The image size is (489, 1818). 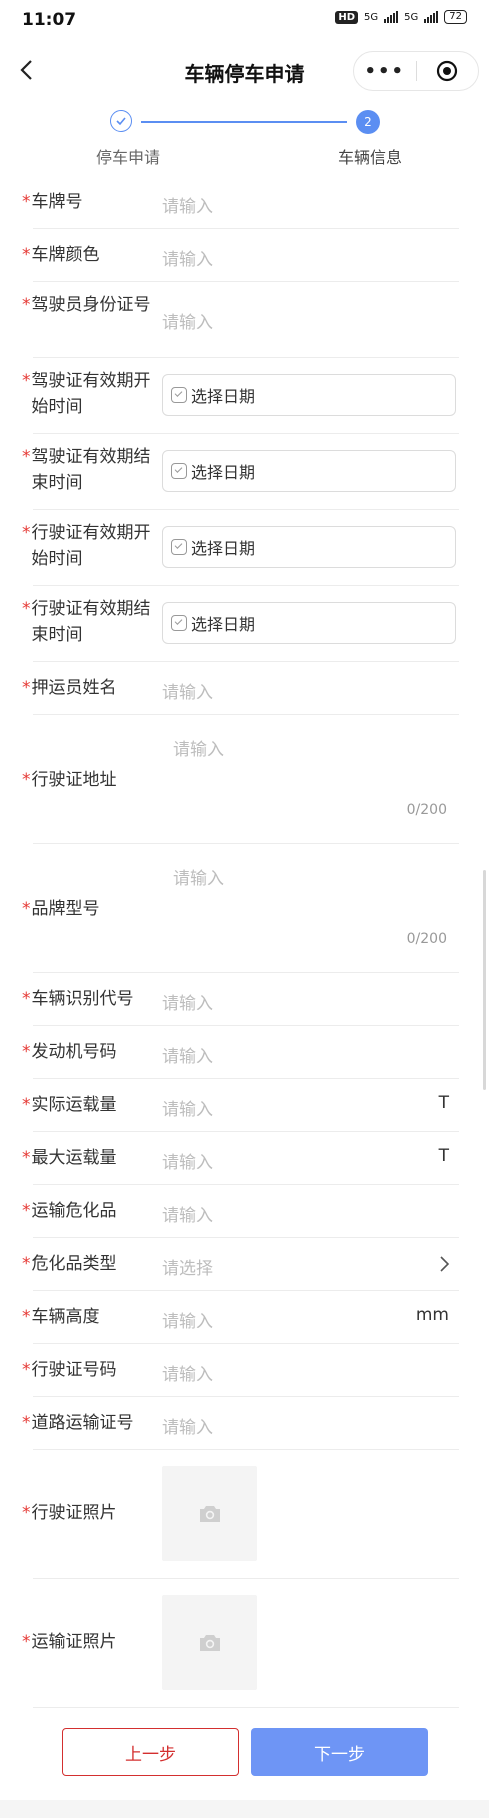 I want to click on step-1-done-indicator, so click(x=121, y=121).